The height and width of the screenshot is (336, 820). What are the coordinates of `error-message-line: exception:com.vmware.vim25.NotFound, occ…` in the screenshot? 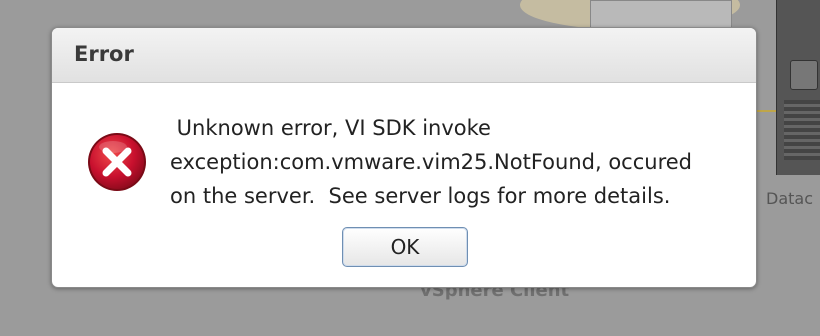 It's located at (431, 162).